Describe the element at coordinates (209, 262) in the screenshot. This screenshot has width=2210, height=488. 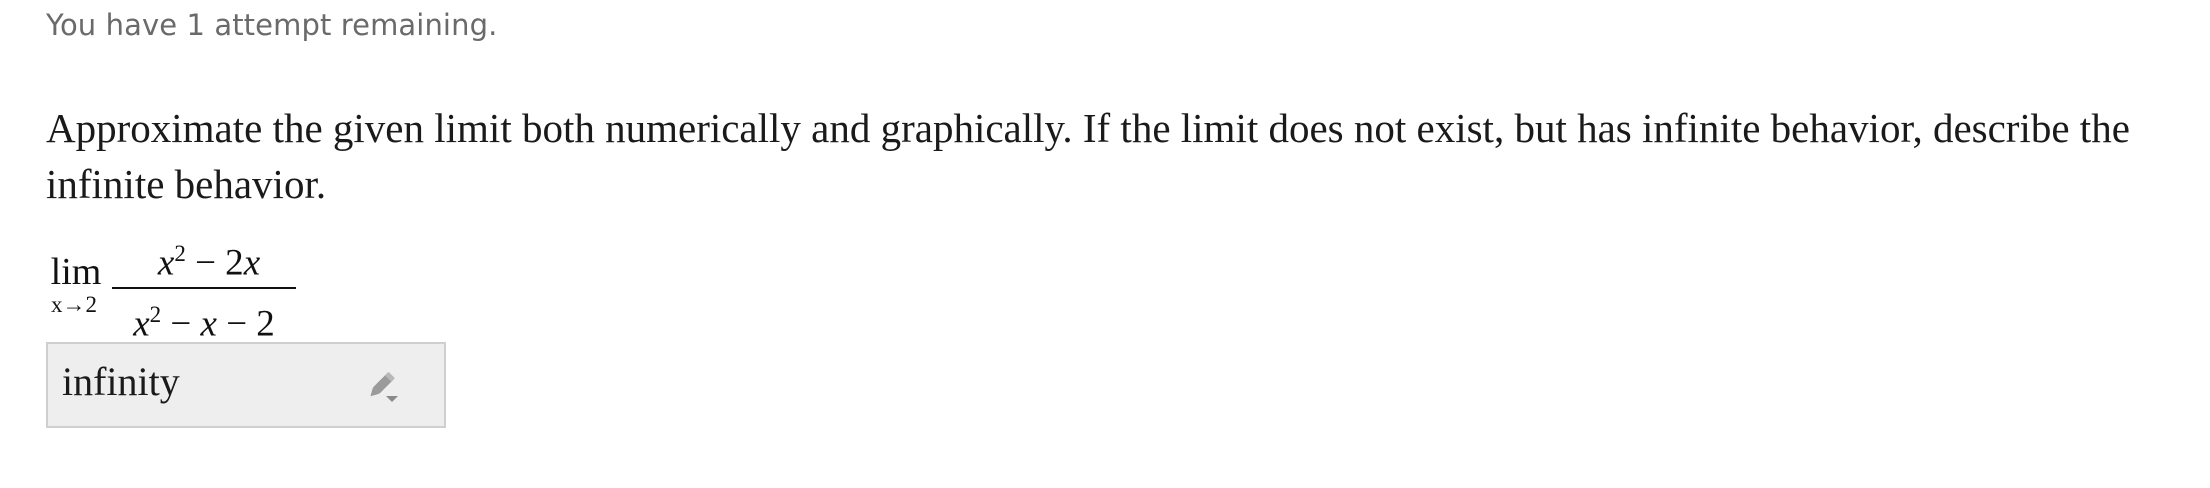
I see `fraction-numerator: x2 − 2x` at that location.